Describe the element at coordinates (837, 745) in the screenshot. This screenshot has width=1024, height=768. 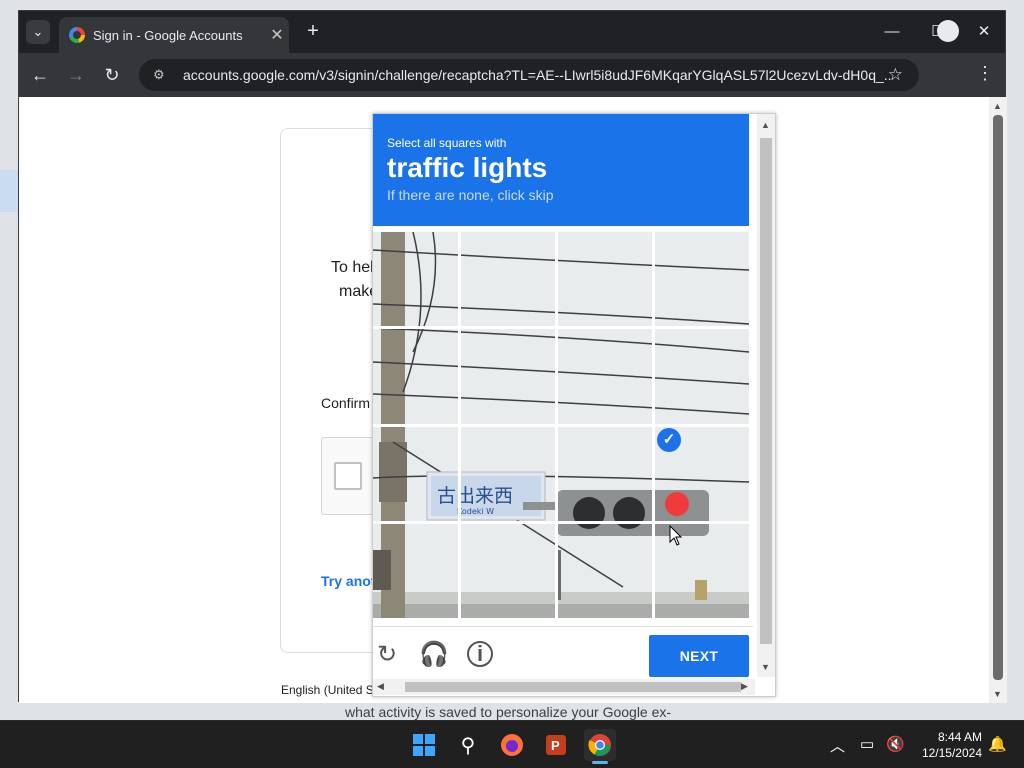
I see `show-hidden-icons-chevron-icon: ︿` at that location.